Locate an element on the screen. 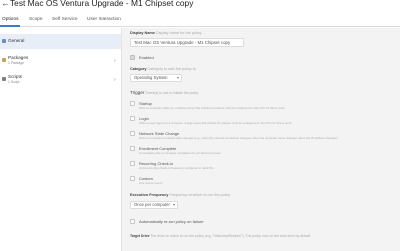  tab-self-service: Self Service is located at coordinates (65, 19).